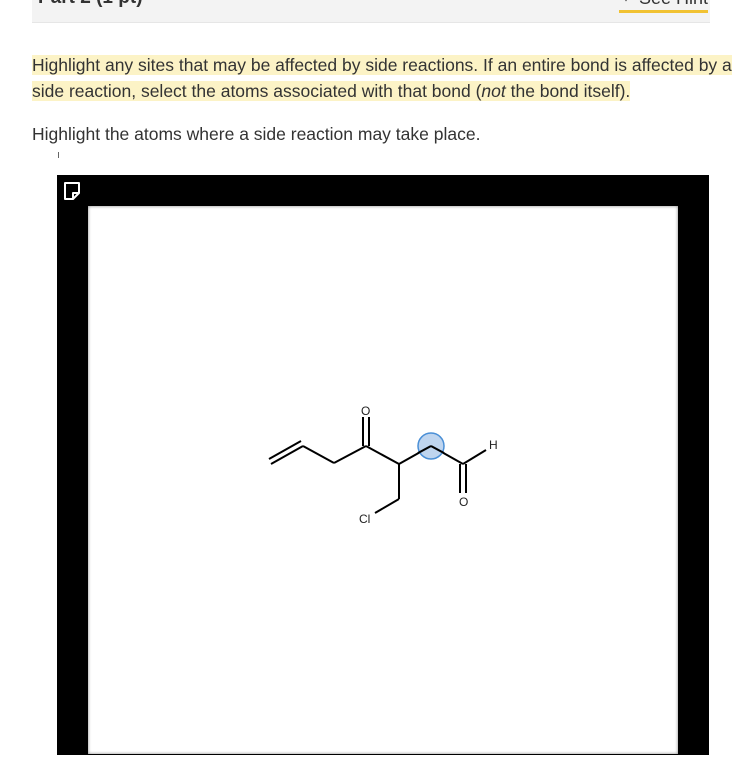  I want to click on instructions-emphasis: not, so click(493, 91).